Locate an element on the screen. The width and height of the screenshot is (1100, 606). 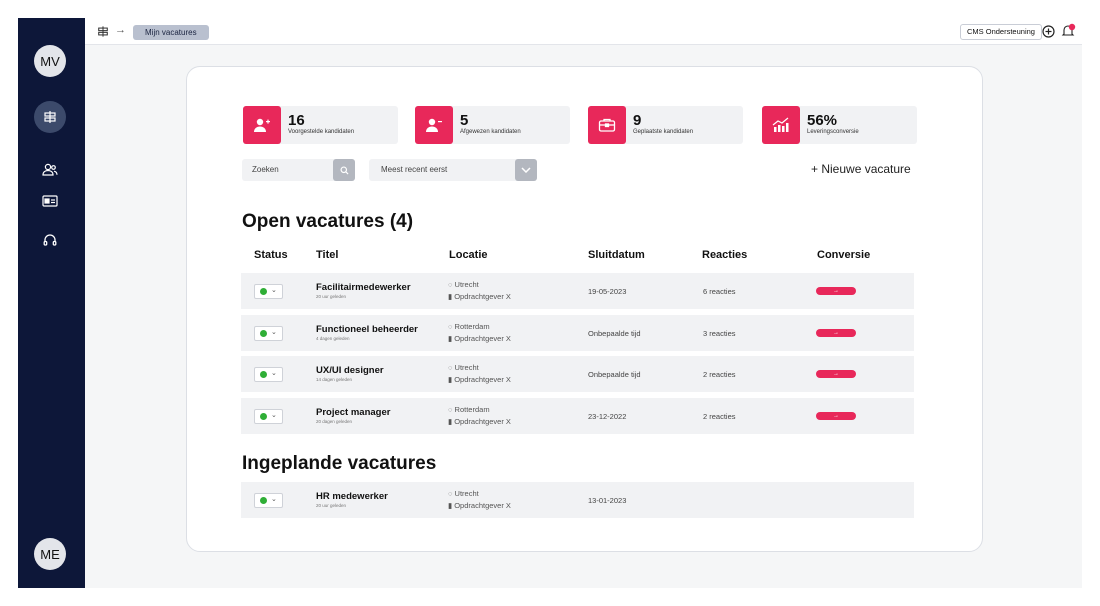
users-icon is located at coordinates (50, 169).